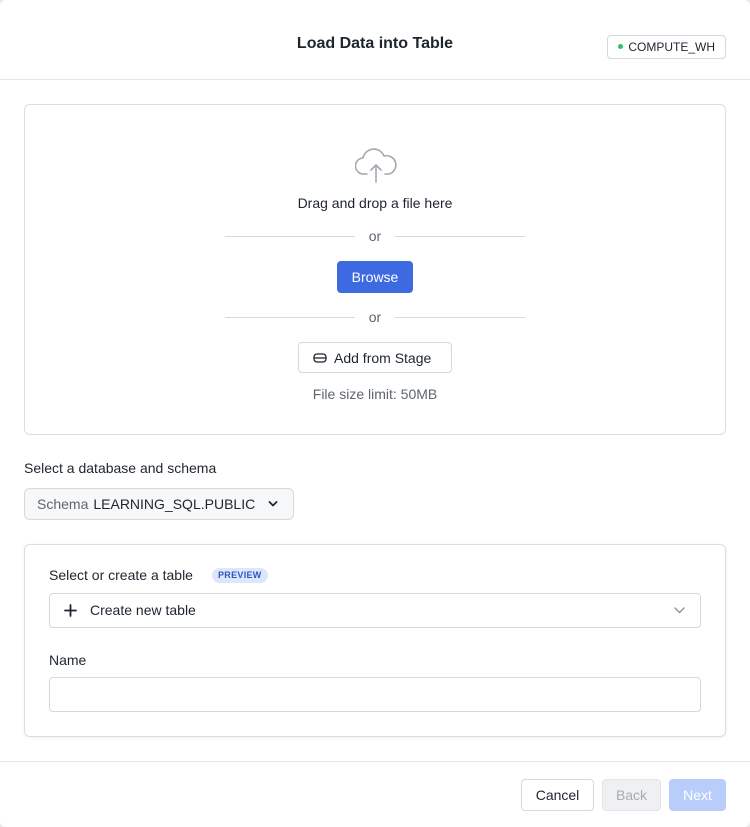 The height and width of the screenshot is (827, 750). I want to click on name-label: Name, so click(68, 660).